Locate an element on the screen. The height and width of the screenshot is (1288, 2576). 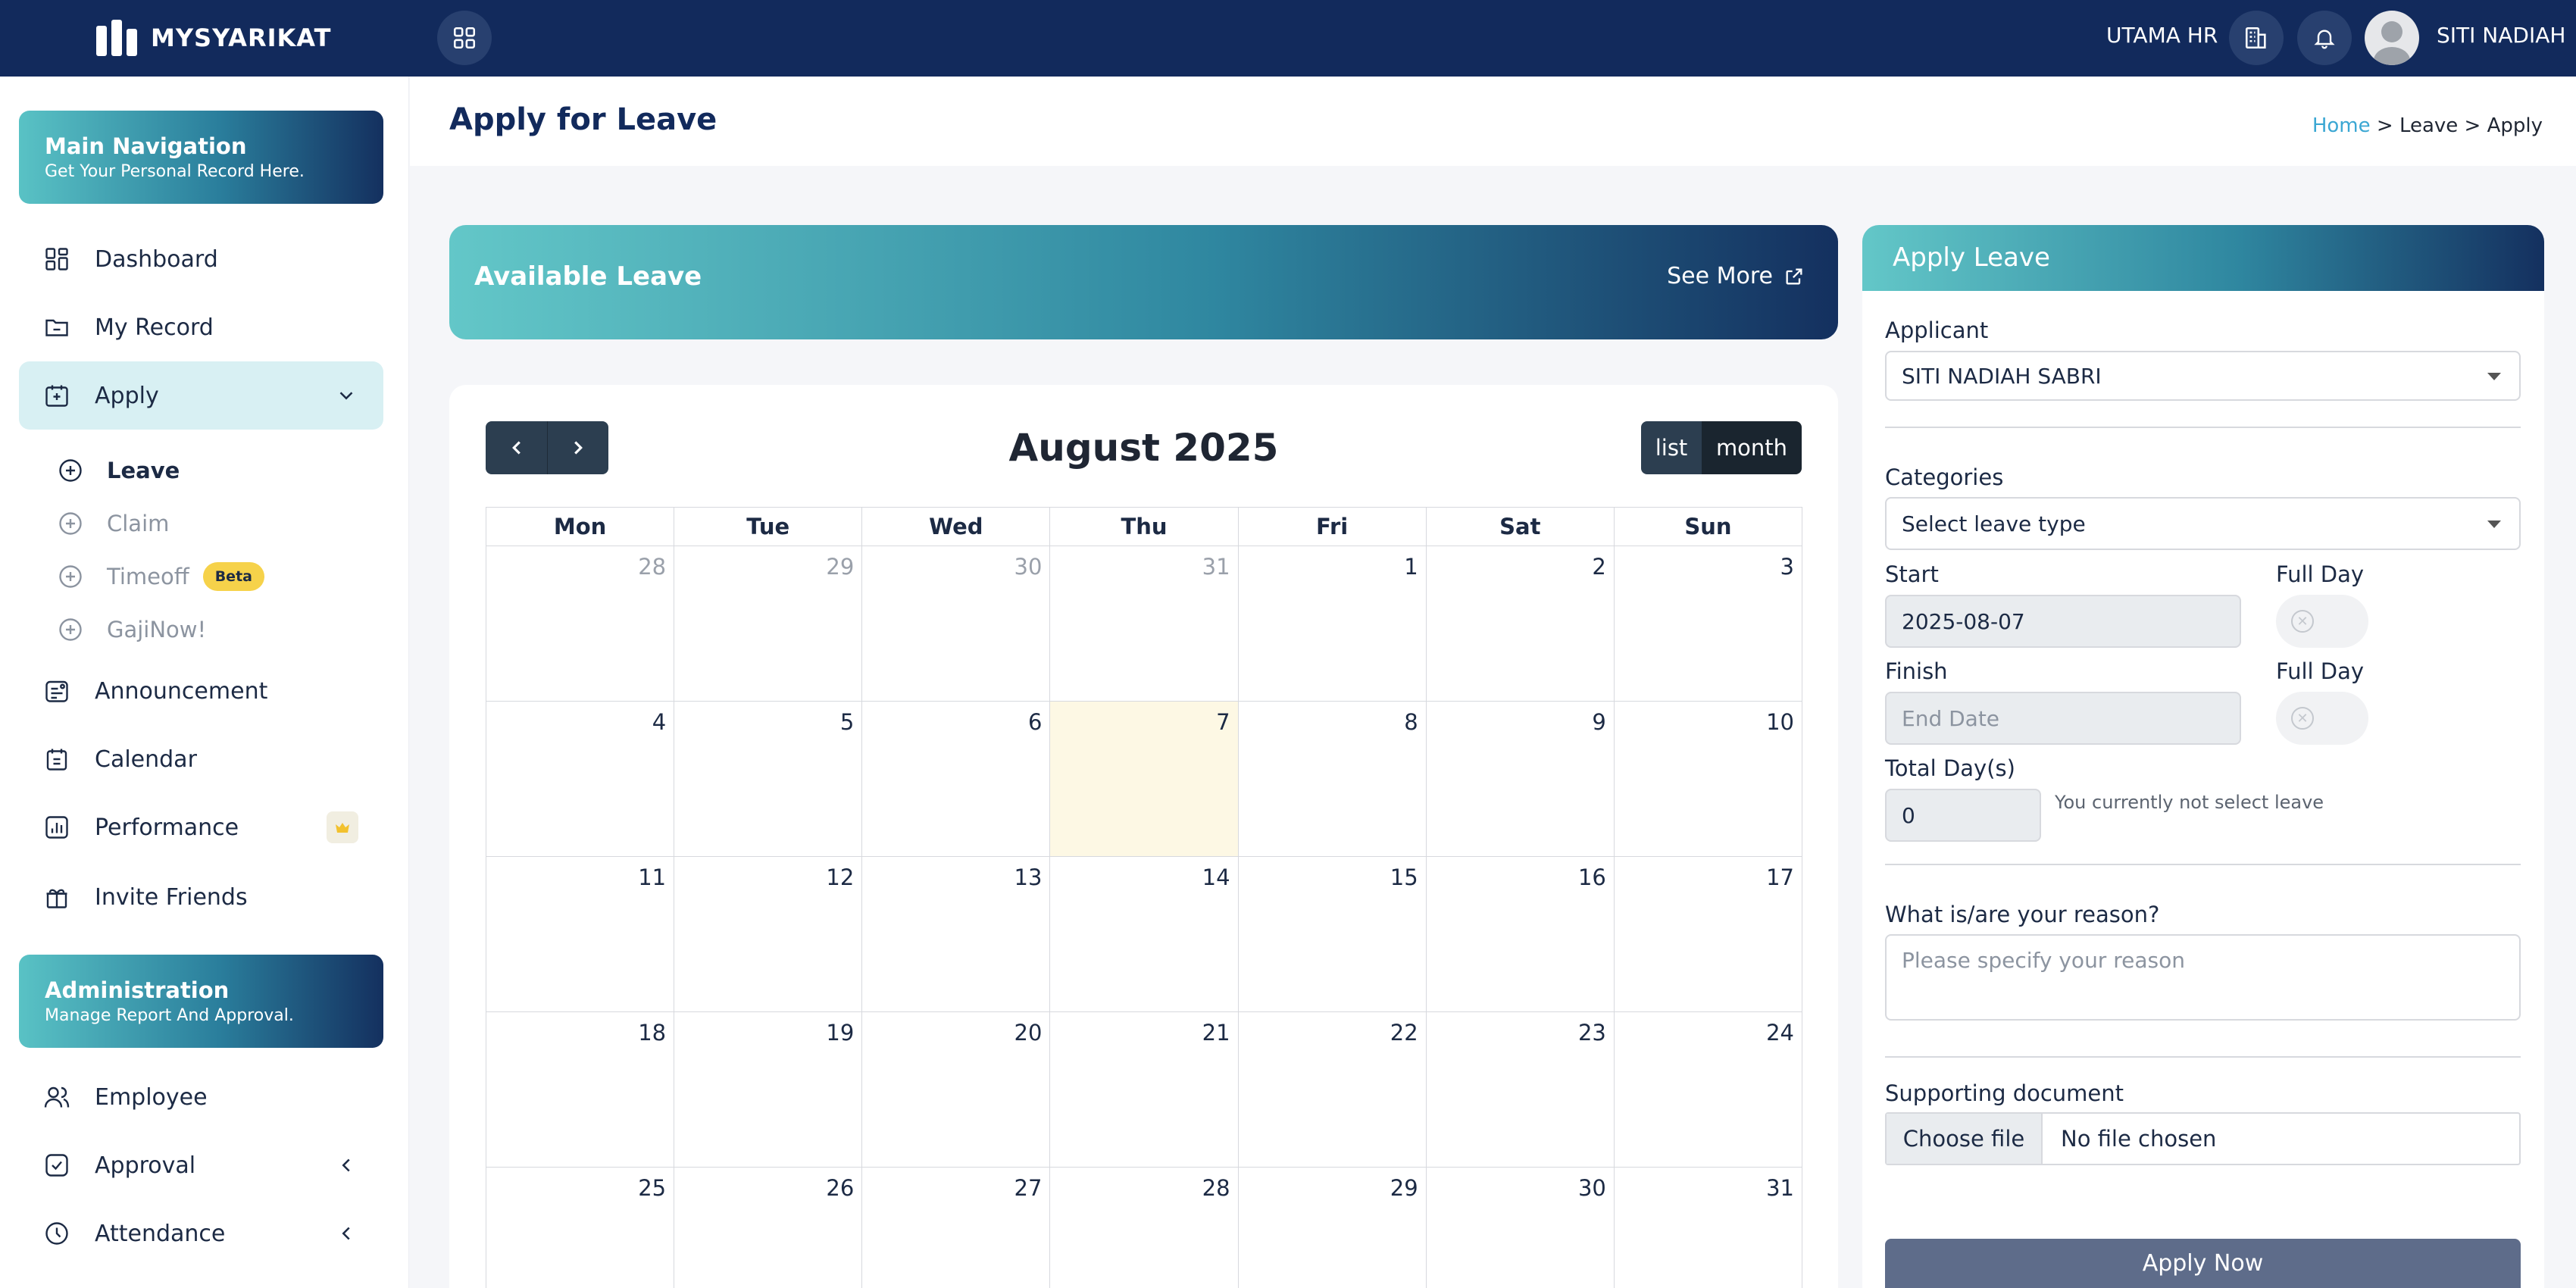
finish-full-day-toggle: ✕ is located at coordinates (2322, 719).